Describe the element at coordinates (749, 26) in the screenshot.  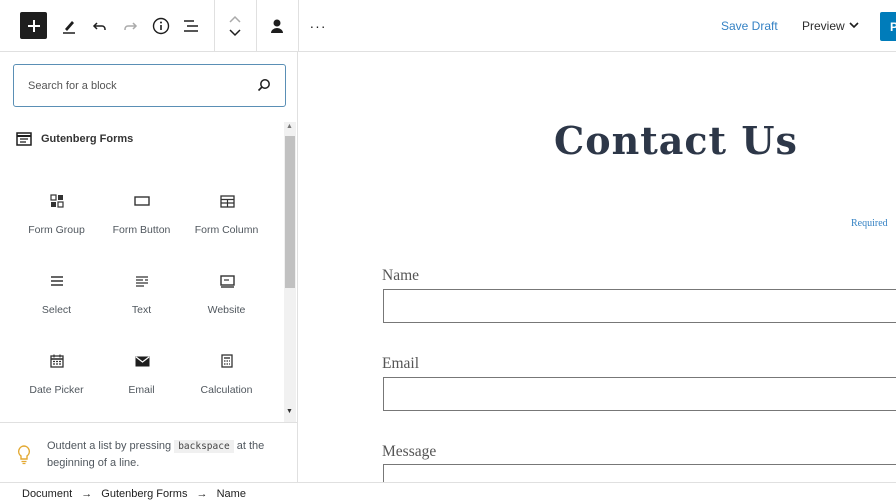
I see `save-draft-button: Save Draft` at that location.